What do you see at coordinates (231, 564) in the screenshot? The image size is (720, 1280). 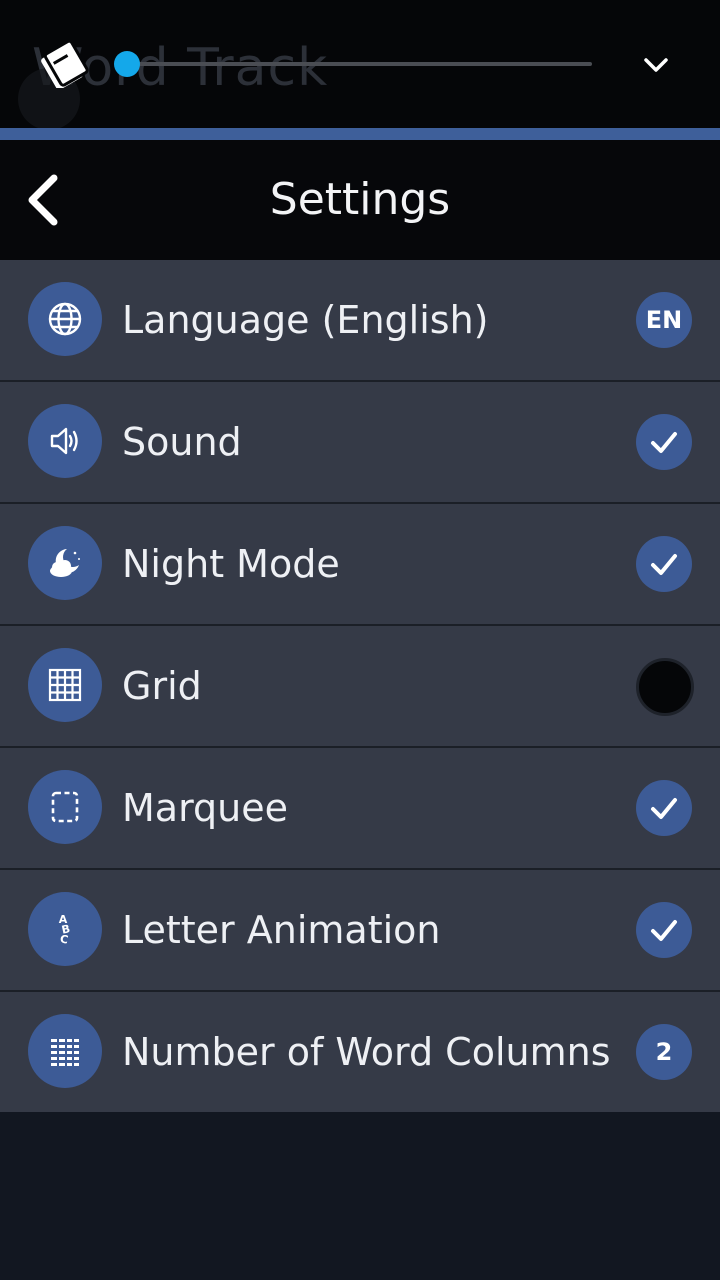 I see `setting-label: Night Mode` at bounding box center [231, 564].